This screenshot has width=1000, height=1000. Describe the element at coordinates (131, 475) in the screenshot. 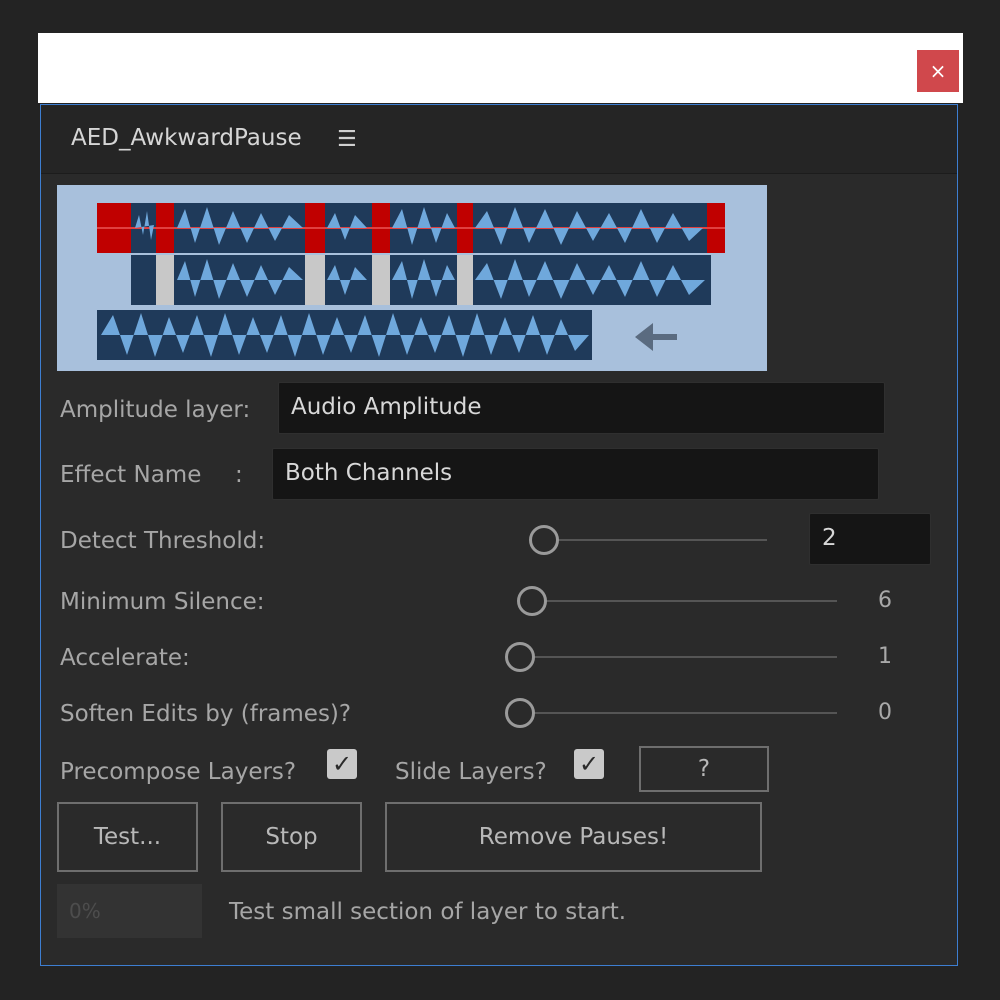

I see `effect-name-label: Effect Name` at that location.